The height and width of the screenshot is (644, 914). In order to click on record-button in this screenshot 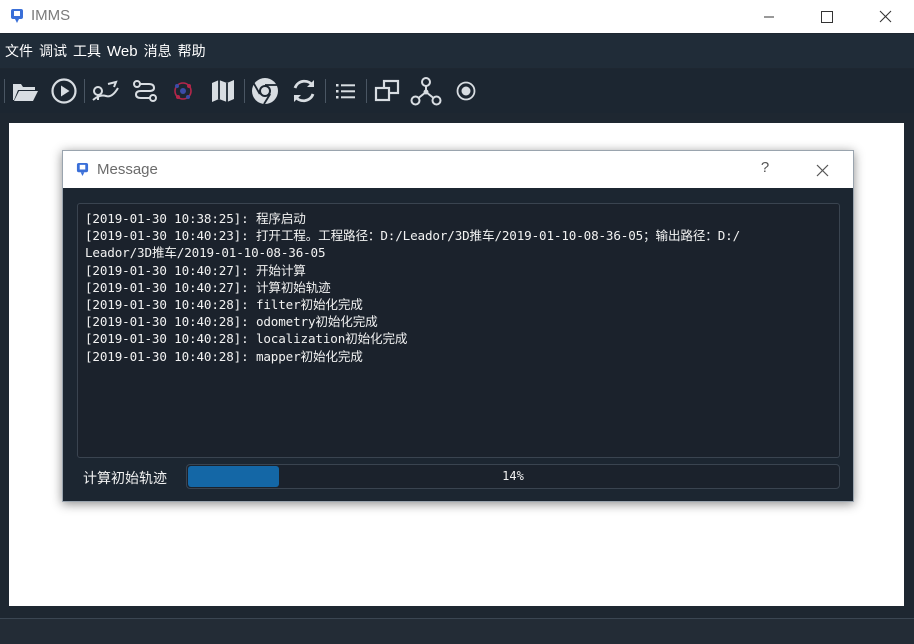, I will do `click(466, 91)`.